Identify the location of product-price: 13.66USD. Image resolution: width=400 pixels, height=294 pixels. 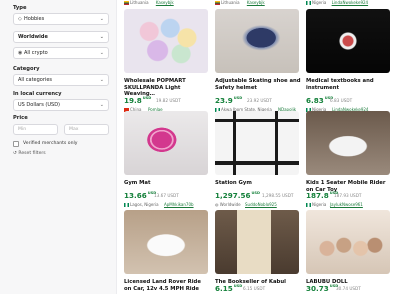
(140, 195).